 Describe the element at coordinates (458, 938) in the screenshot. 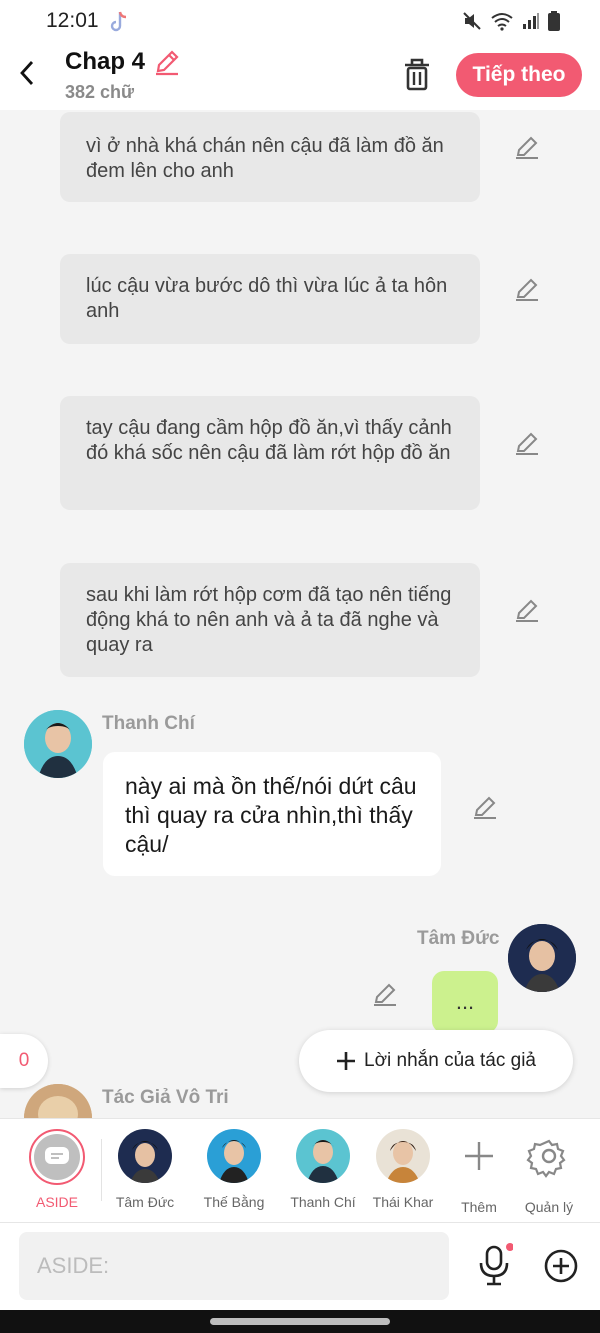

I see `speaker-name: Tâm Đức` at that location.